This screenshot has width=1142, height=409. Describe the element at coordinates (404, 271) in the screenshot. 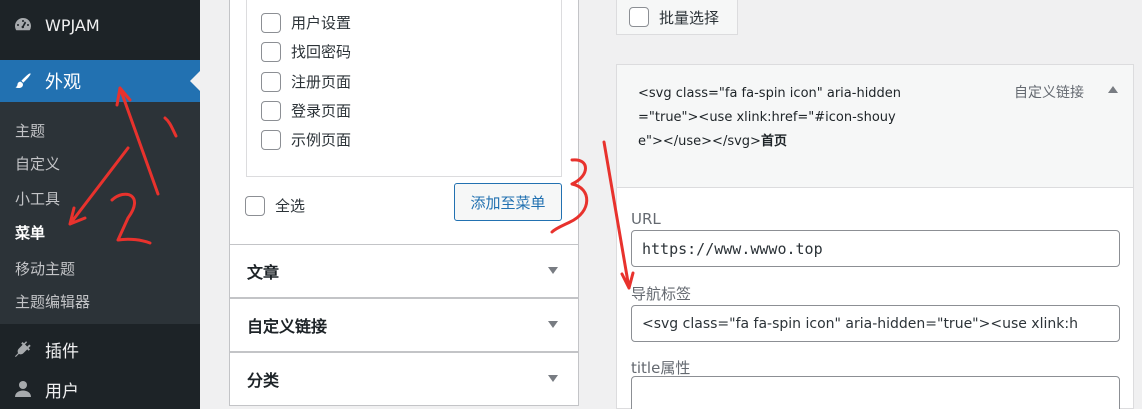

I see `accordion-posts: 文章` at that location.